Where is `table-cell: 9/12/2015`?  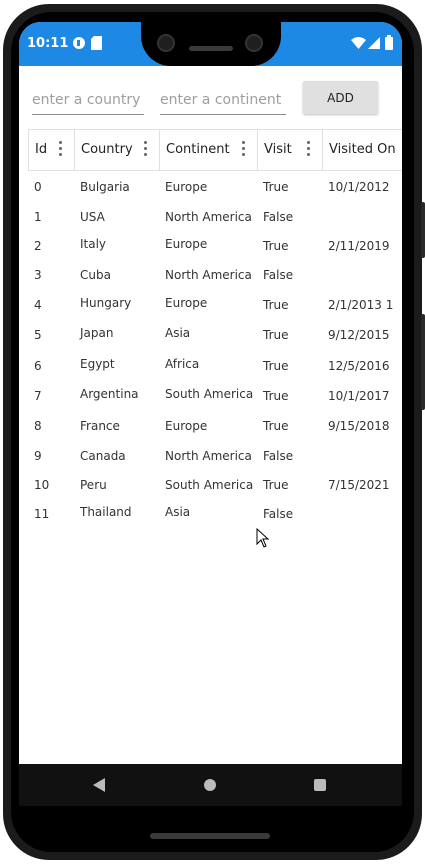
table-cell: 9/12/2015 is located at coordinates (359, 335).